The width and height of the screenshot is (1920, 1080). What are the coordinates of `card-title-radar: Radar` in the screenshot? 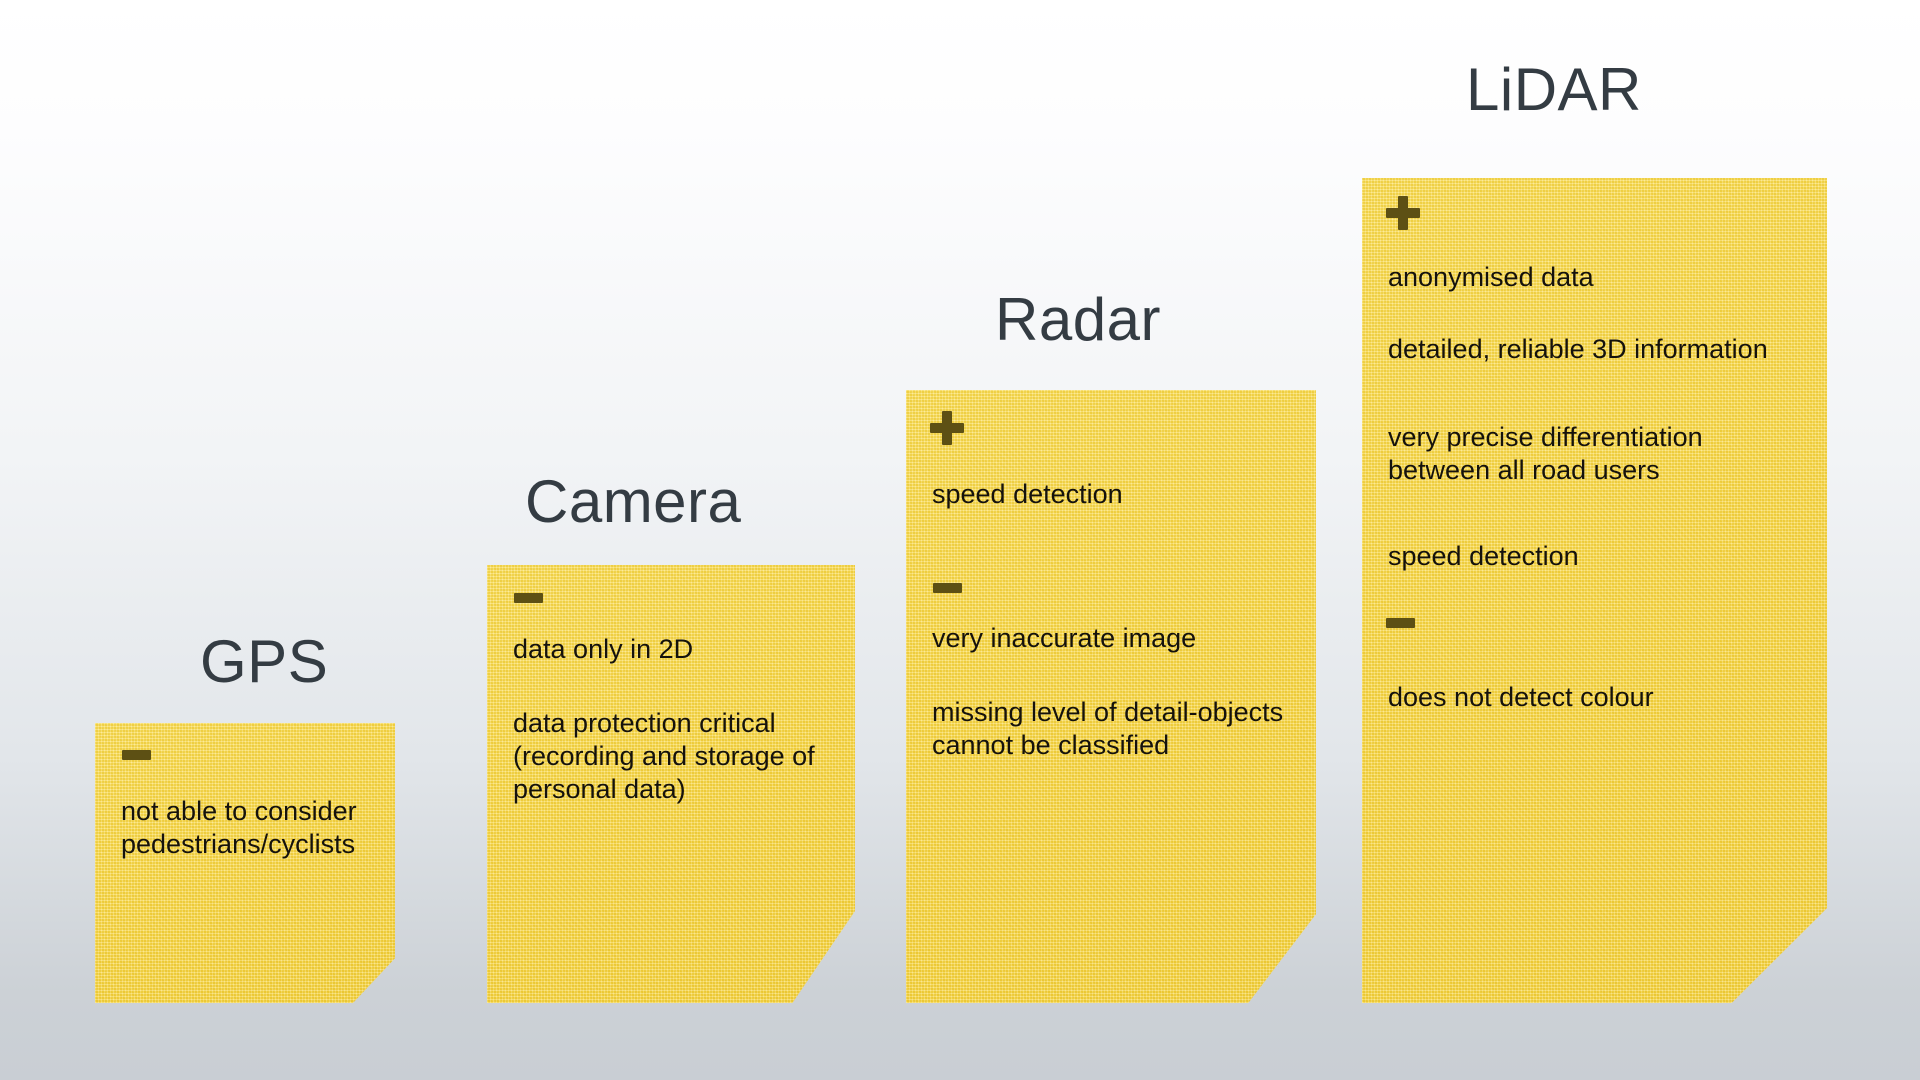 It's located at (1078, 319).